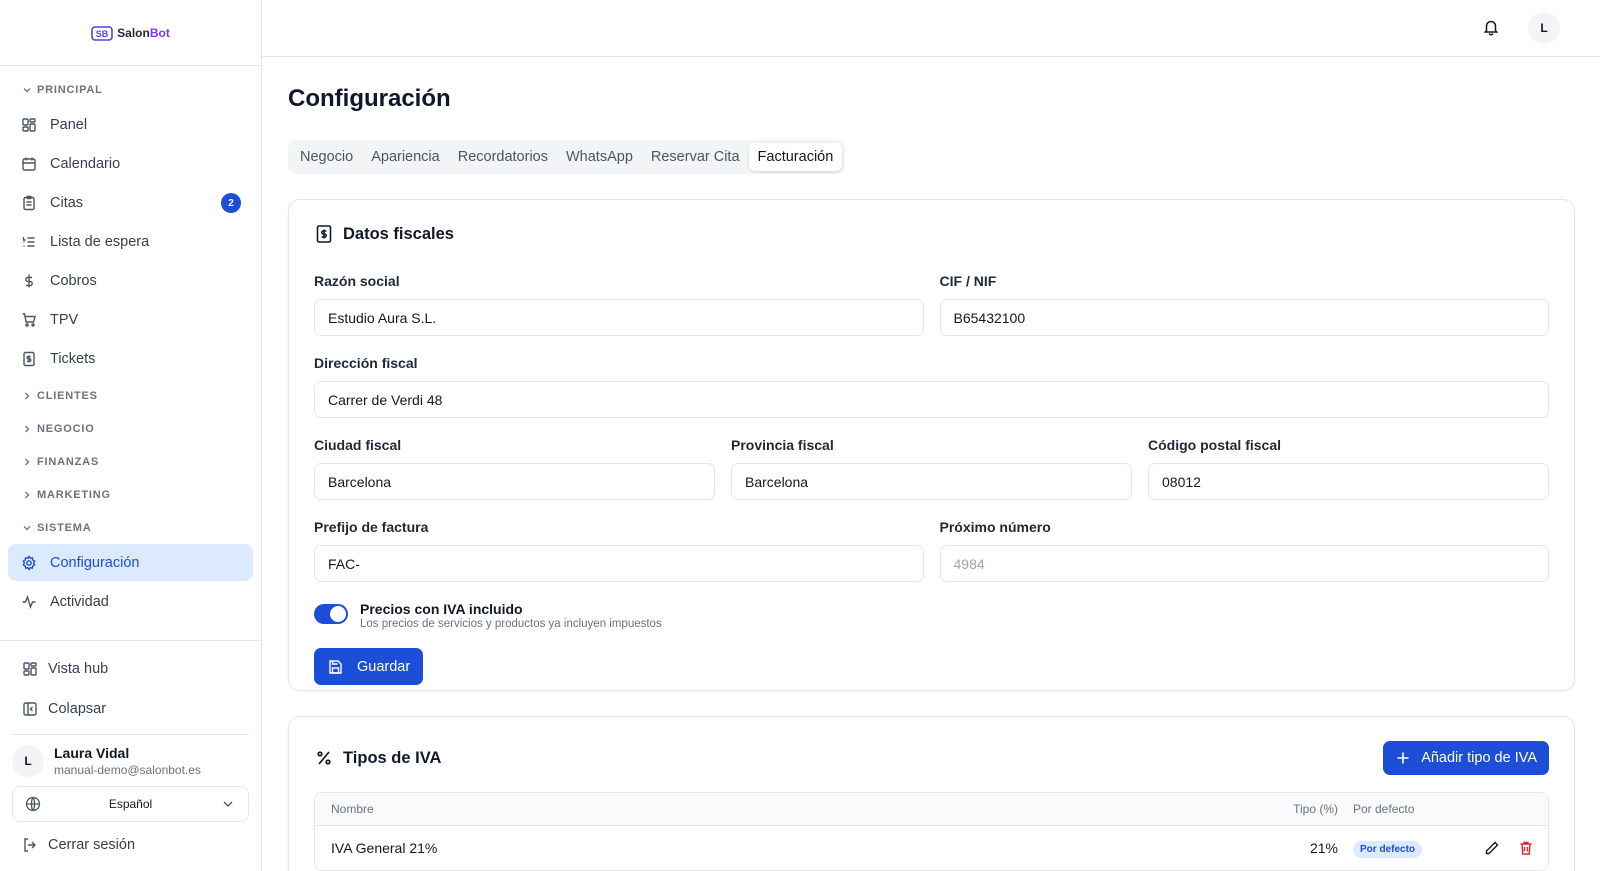 The width and height of the screenshot is (1600, 871). What do you see at coordinates (931, 234) in the screenshot?
I see `card-header: Datos fiscales` at bounding box center [931, 234].